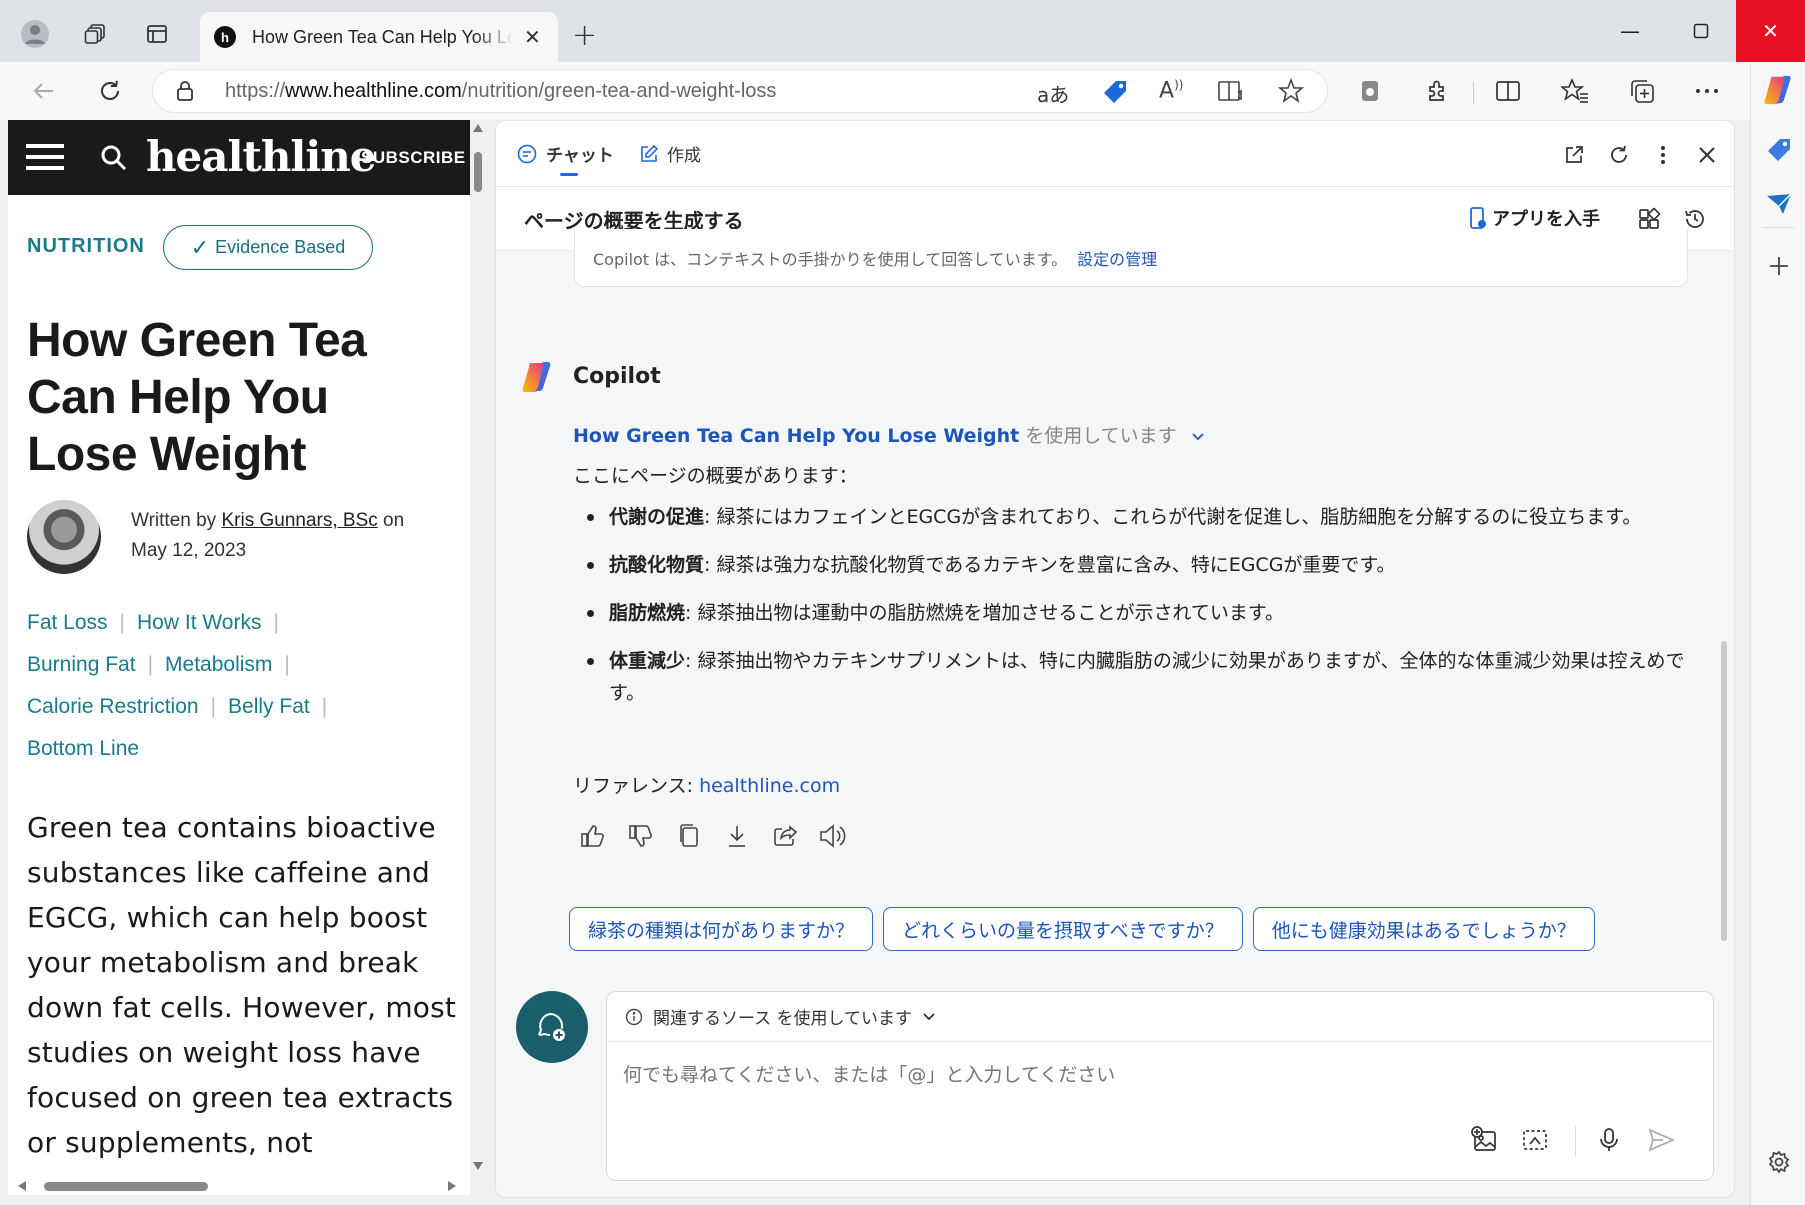  What do you see at coordinates (1770, 31) in the screenshot?
I see `close-window-button: ✕` at bounding box center [1770, 31].